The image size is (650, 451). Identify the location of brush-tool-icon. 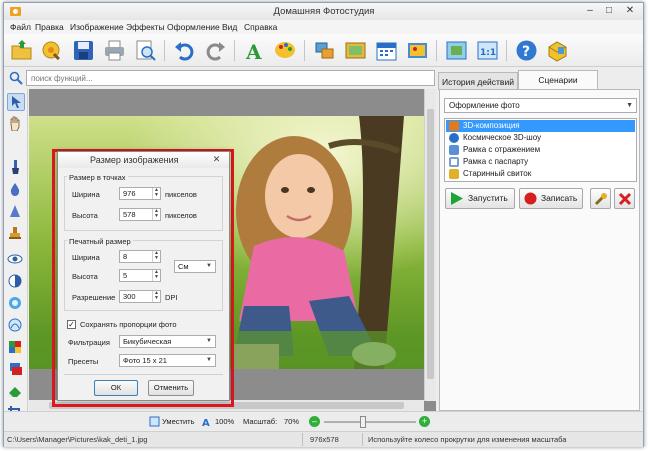
(16, 168).